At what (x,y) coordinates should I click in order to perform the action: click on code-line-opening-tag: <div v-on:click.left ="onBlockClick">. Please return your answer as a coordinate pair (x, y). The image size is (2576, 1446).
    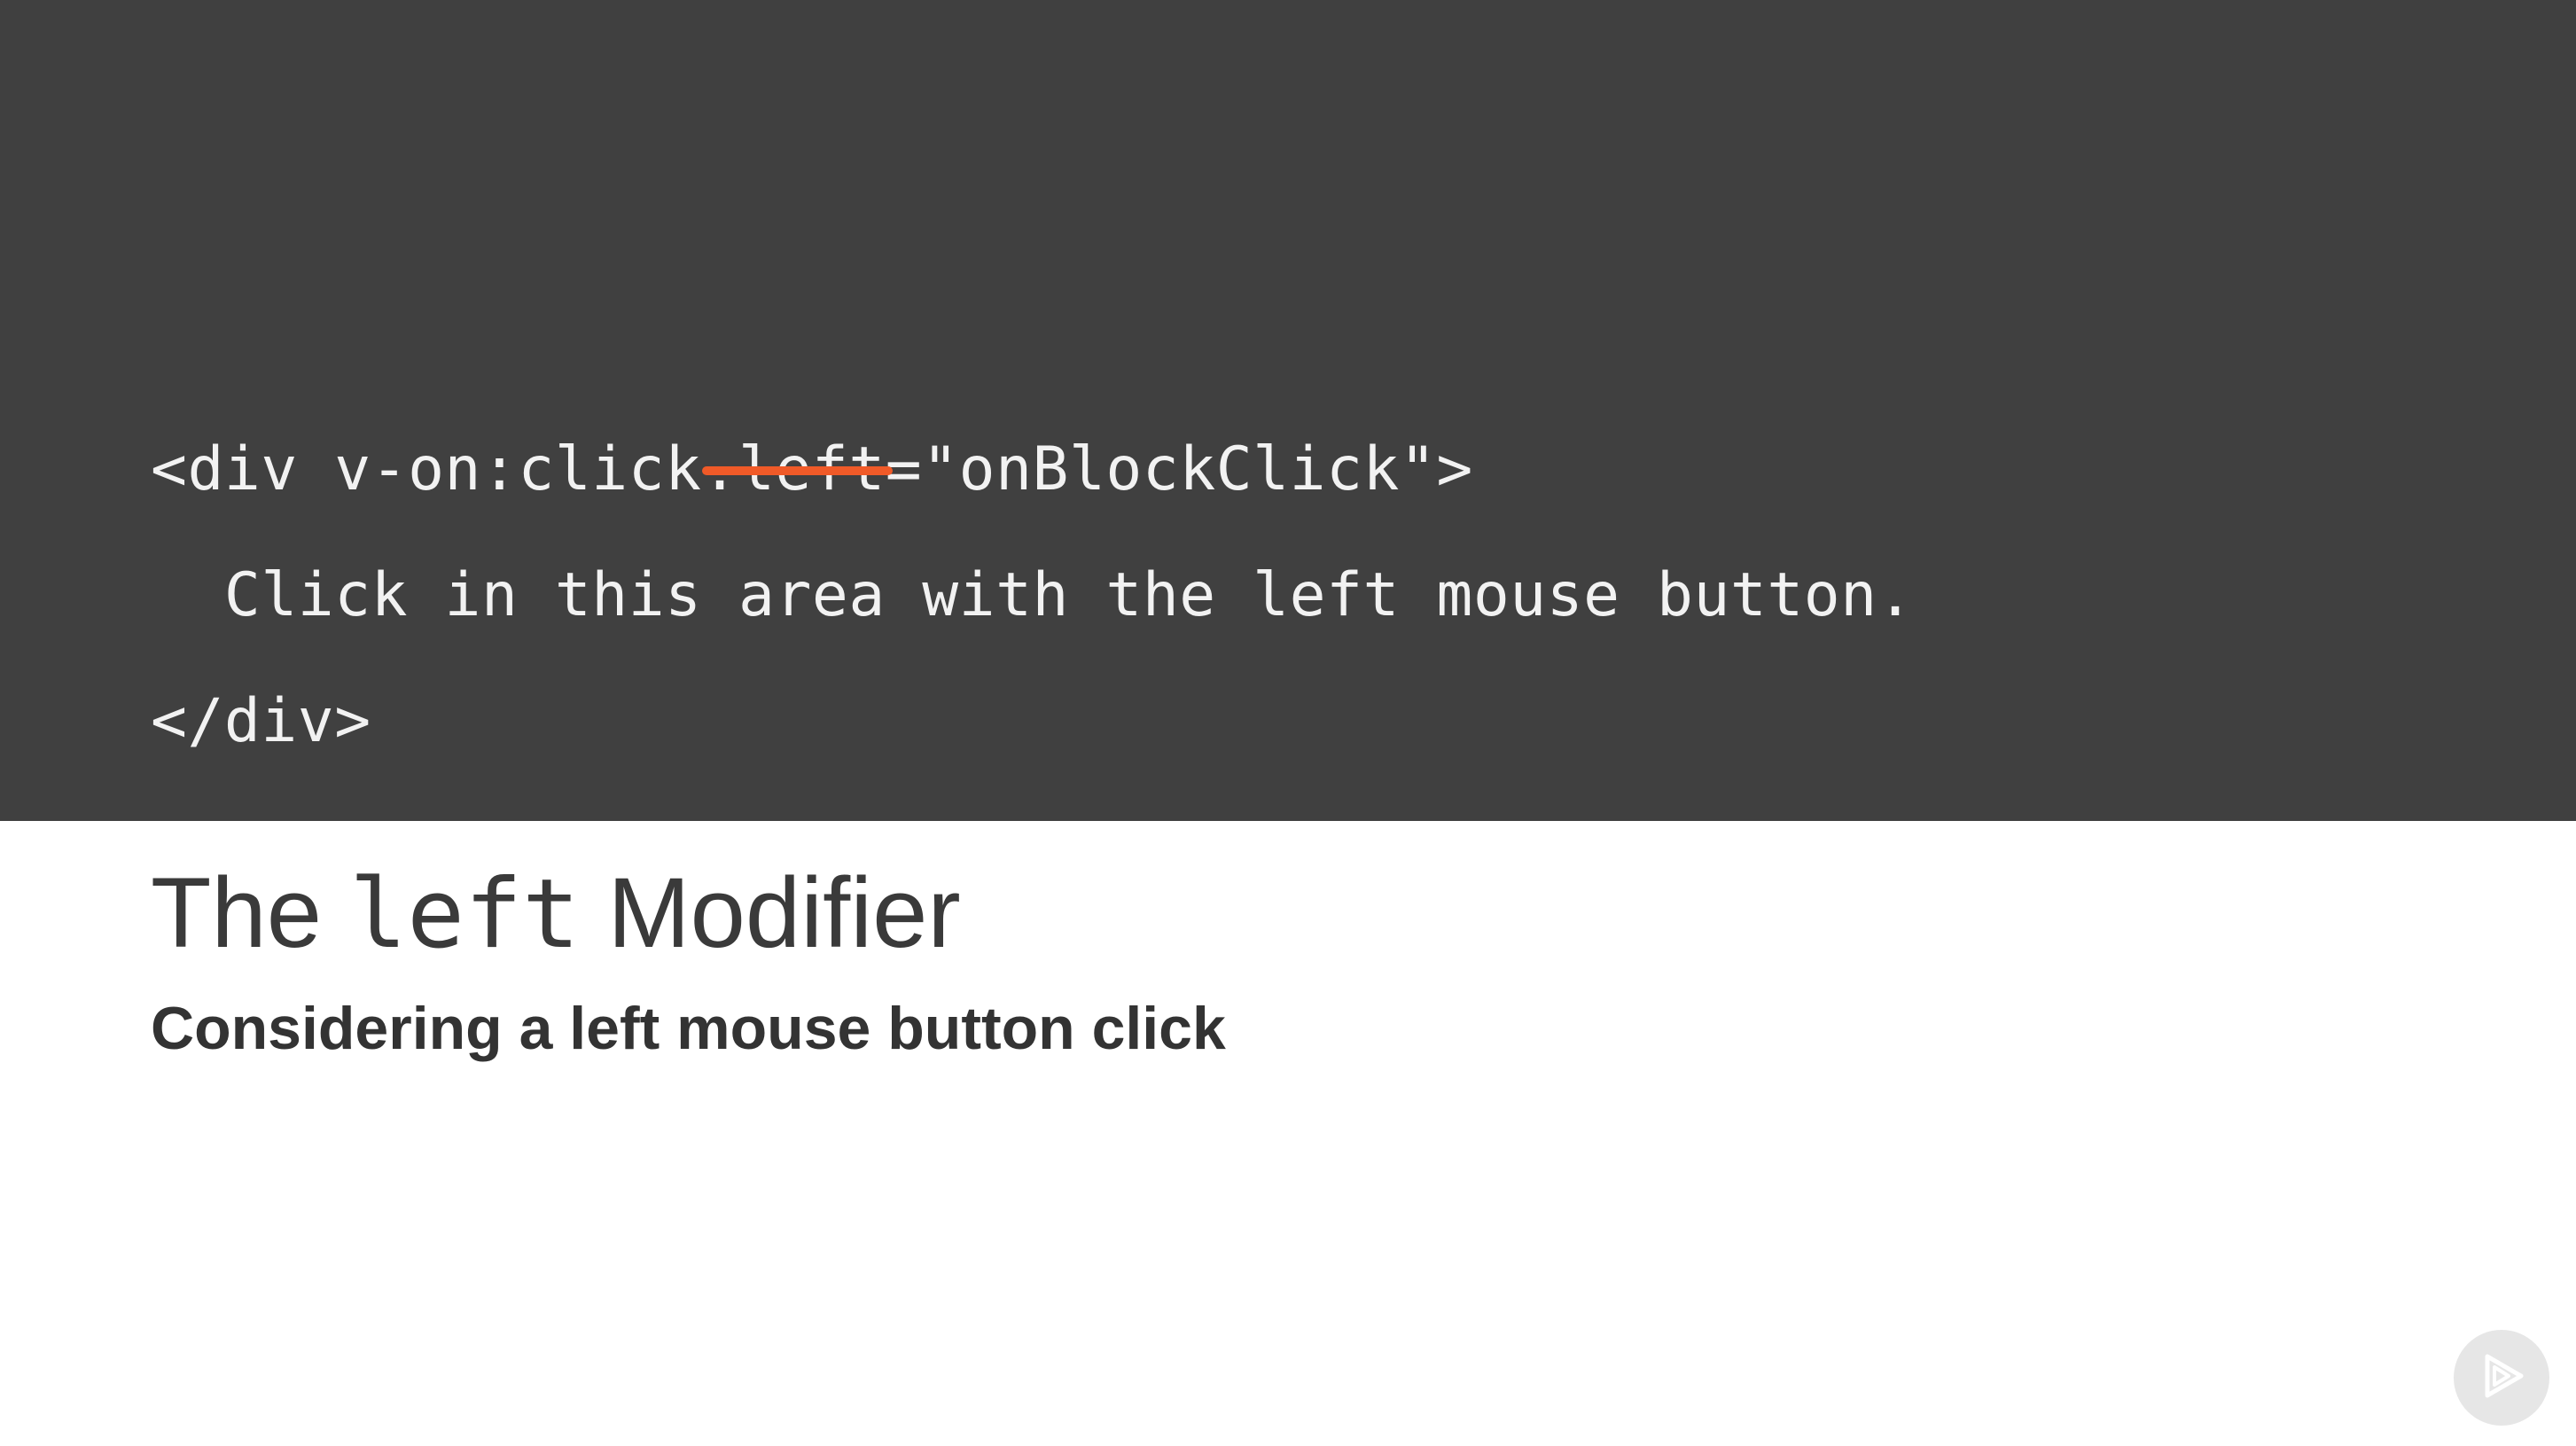
    Looking at the image, I should click on (812, 469).